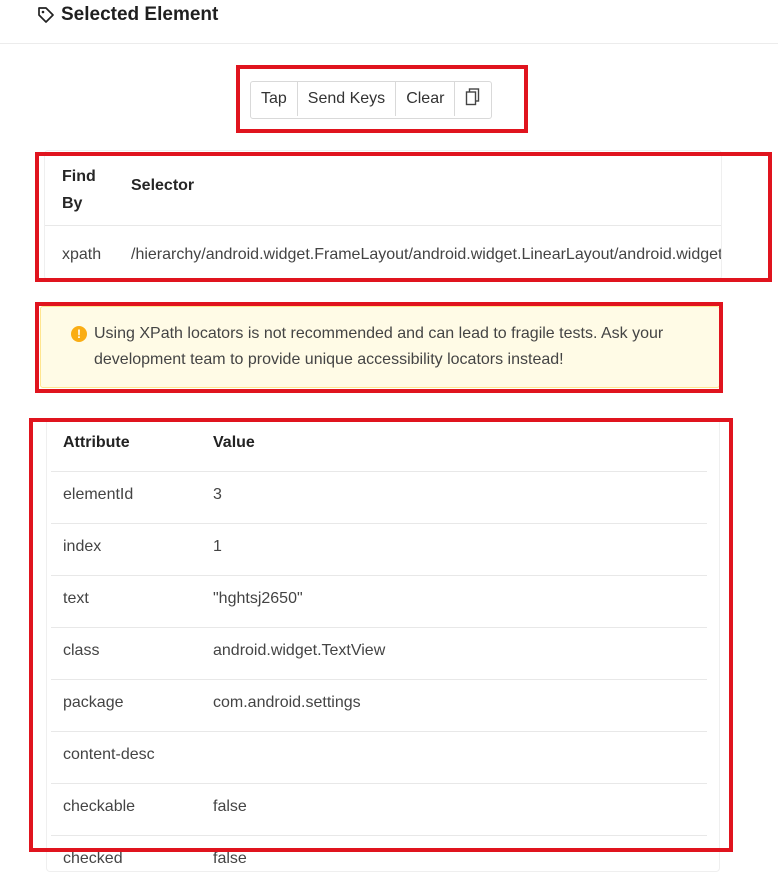 The width and height of the screenshot is (778, 872). Describe the element at coordinates (403, 217) in the screenshot. I see `highlight-box-selector` at that location.